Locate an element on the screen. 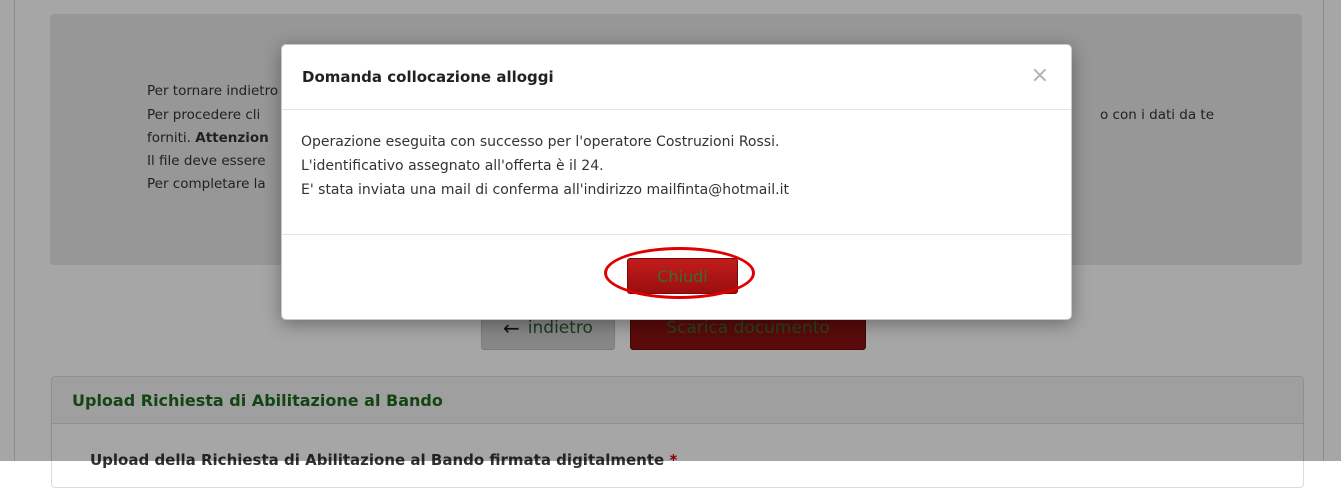 The image size is (1341, 488). close-dialog-button: Chiudi is located at coordinates (682, 276).